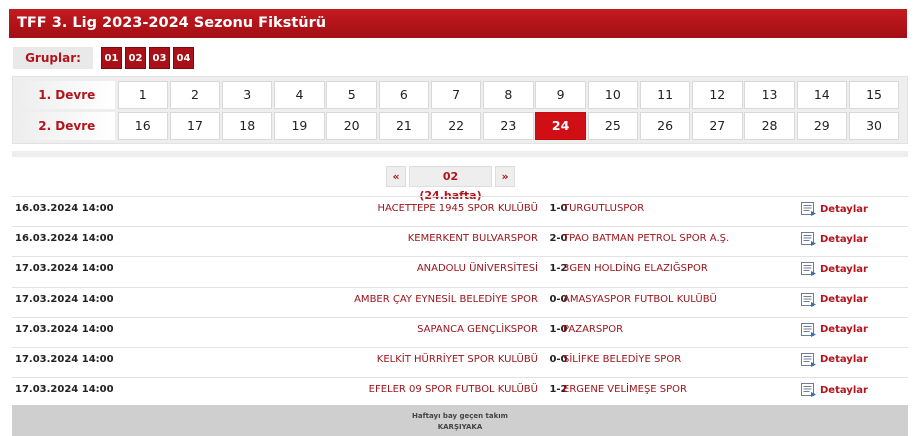  What do you see at coordinates (560, 126) in the screenshot?
I see `week-24-button: 24` at bounding box center [560, 126].